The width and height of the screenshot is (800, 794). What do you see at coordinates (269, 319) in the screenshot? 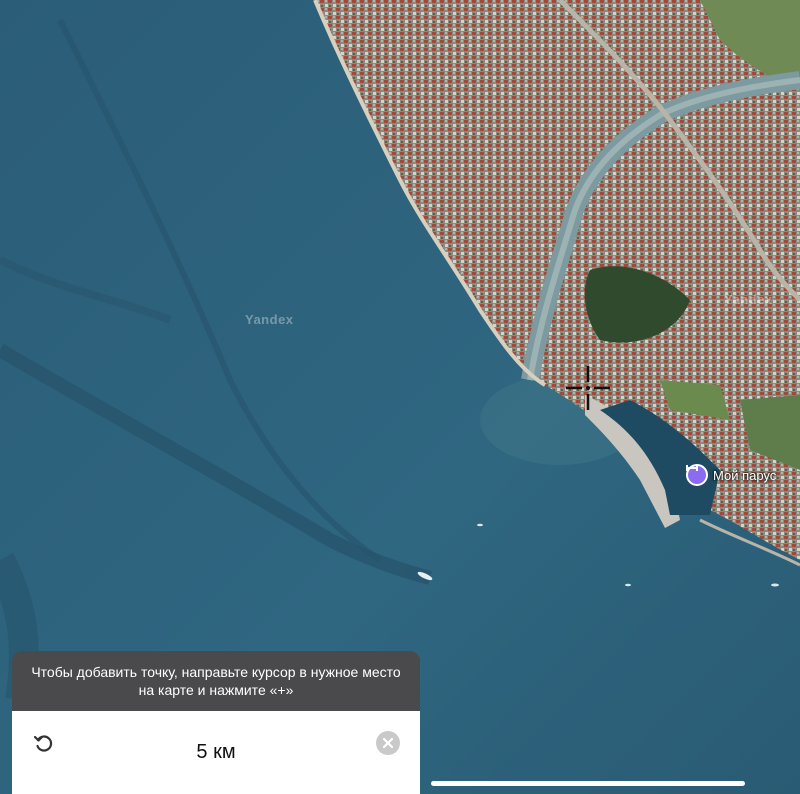
I see `yandex-watermark: Yandex` at bounding box center [269, 319].